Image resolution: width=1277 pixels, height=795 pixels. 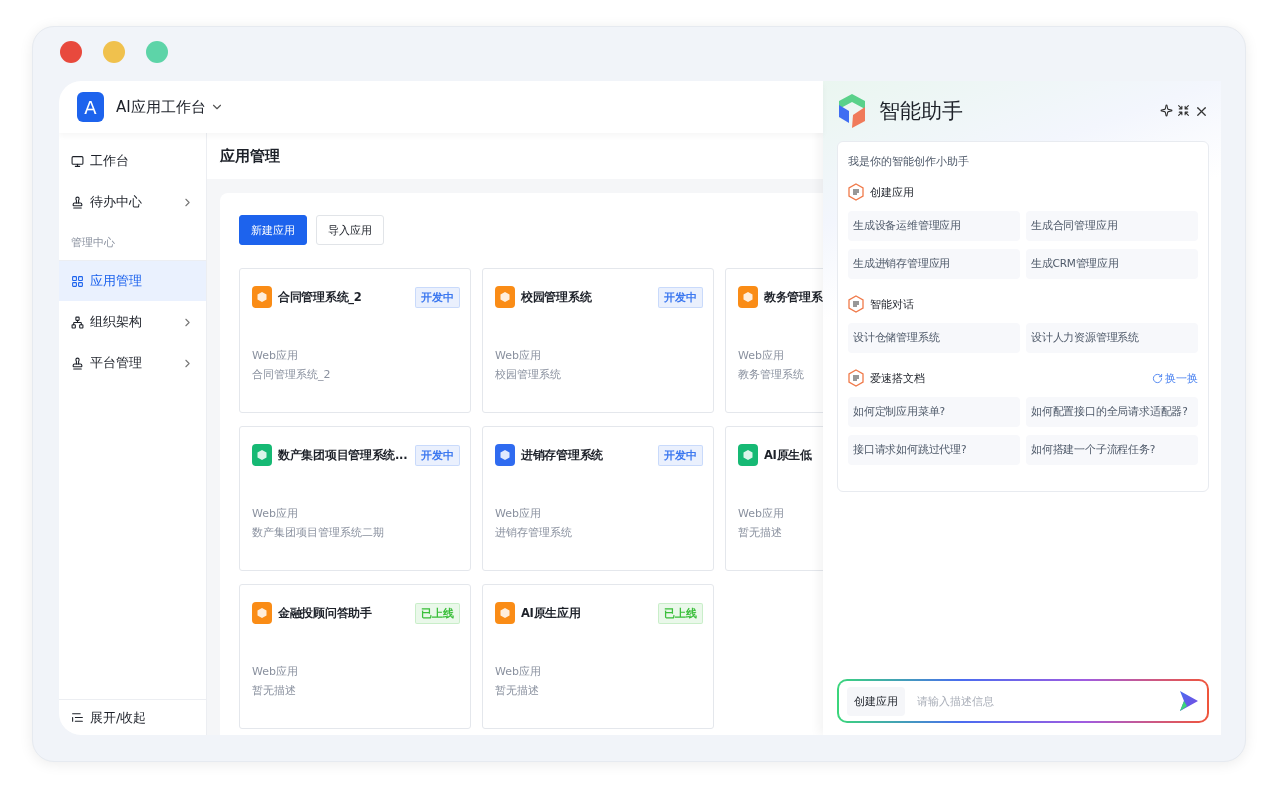 I want to click on app-card: 合同管理系统_2 开发中 Web应用 合同管理系统_2, so click(x=355, y=340).